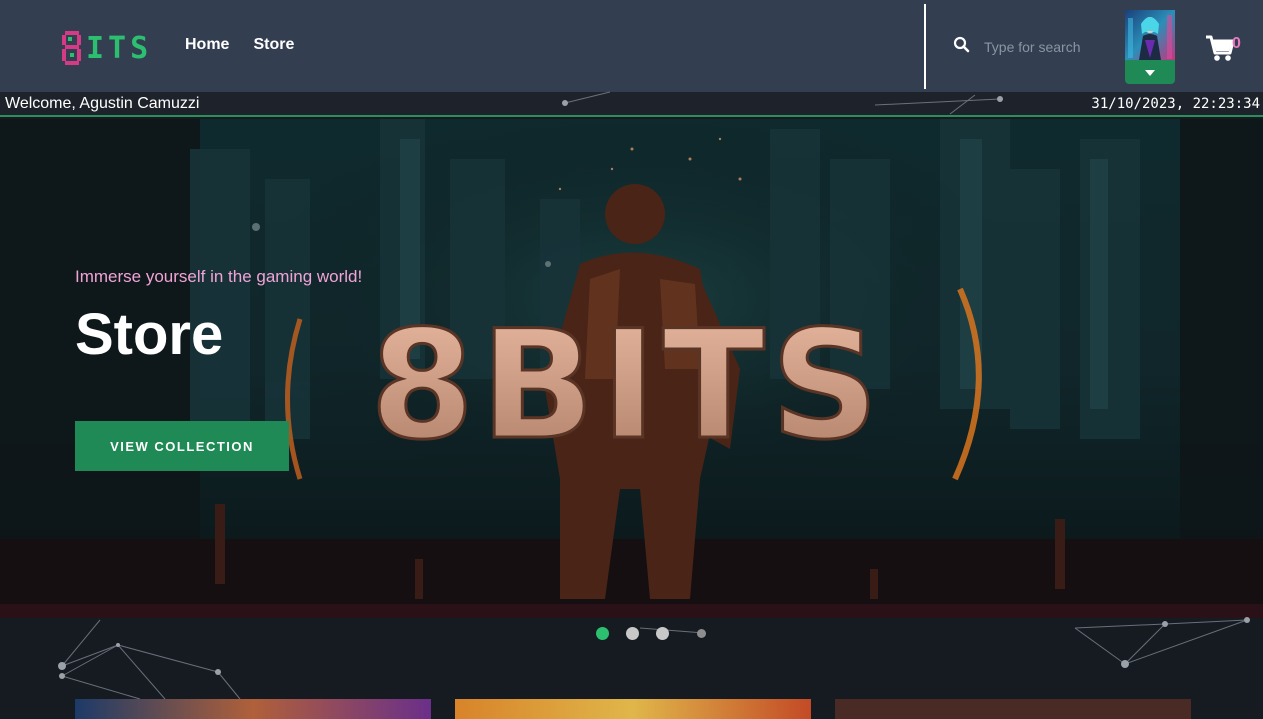  Describe the element at coordinates (73, 48) in the screenshot. I see `logo-mark` at that location.